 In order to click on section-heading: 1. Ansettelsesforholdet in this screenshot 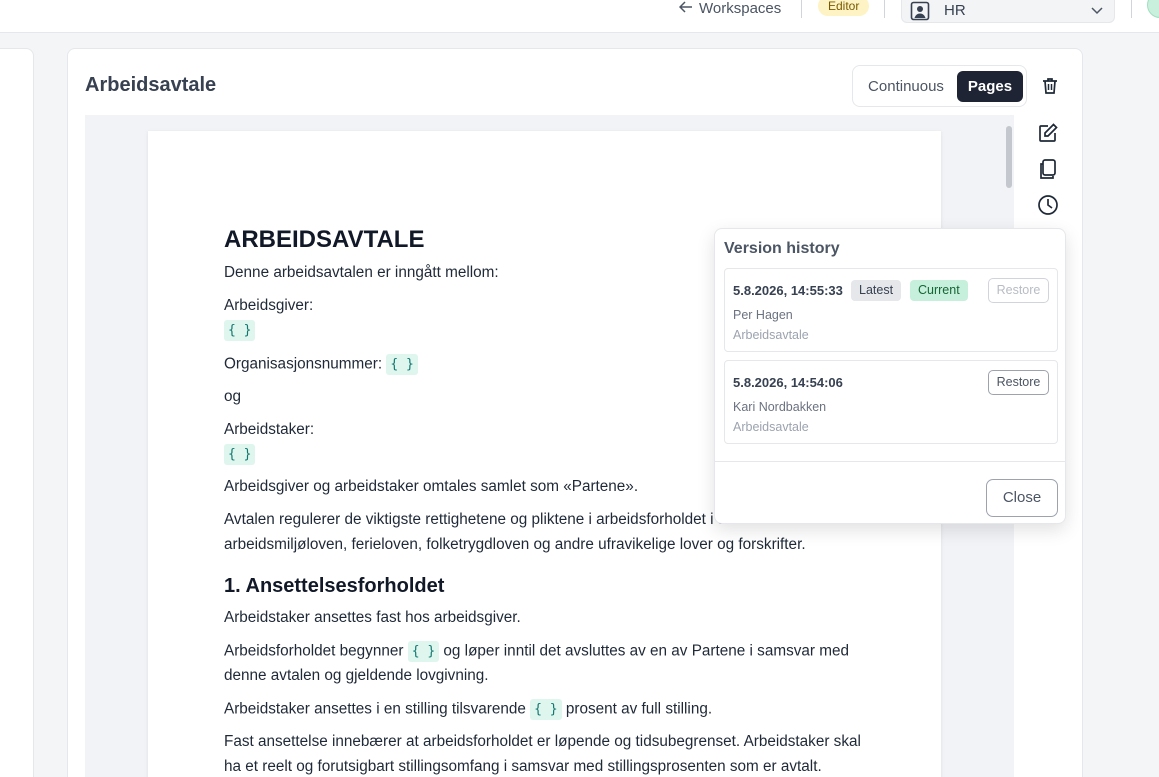, I will do `click(334, 586)`.